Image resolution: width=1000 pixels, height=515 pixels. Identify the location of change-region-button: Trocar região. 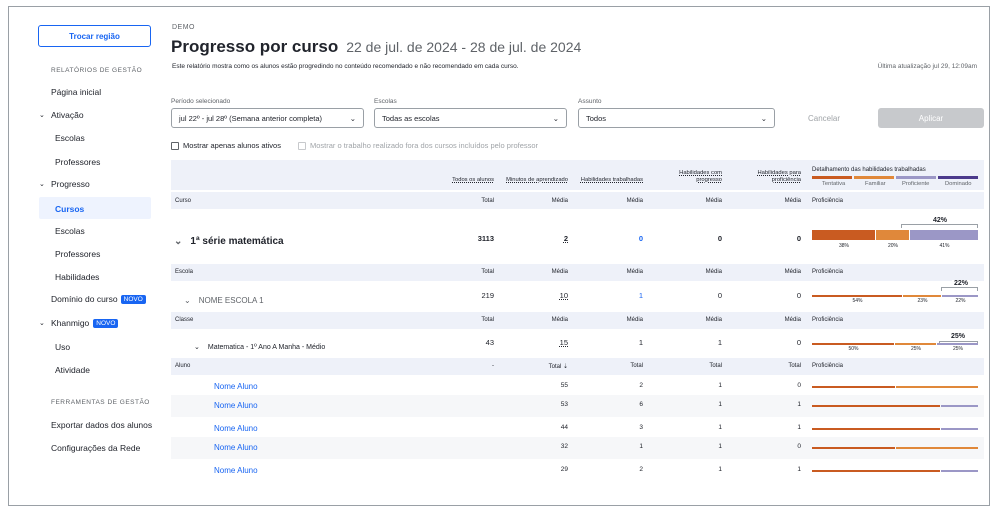
(94, 36).